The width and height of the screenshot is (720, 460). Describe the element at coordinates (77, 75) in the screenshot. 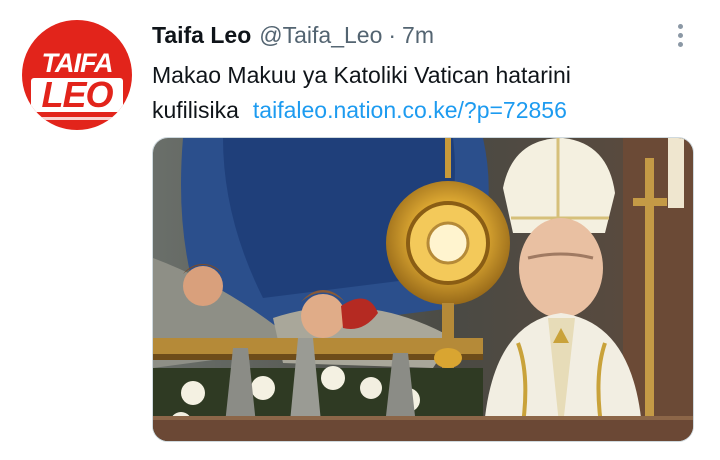

I see `avatar: TAIFA LEO` at that location.